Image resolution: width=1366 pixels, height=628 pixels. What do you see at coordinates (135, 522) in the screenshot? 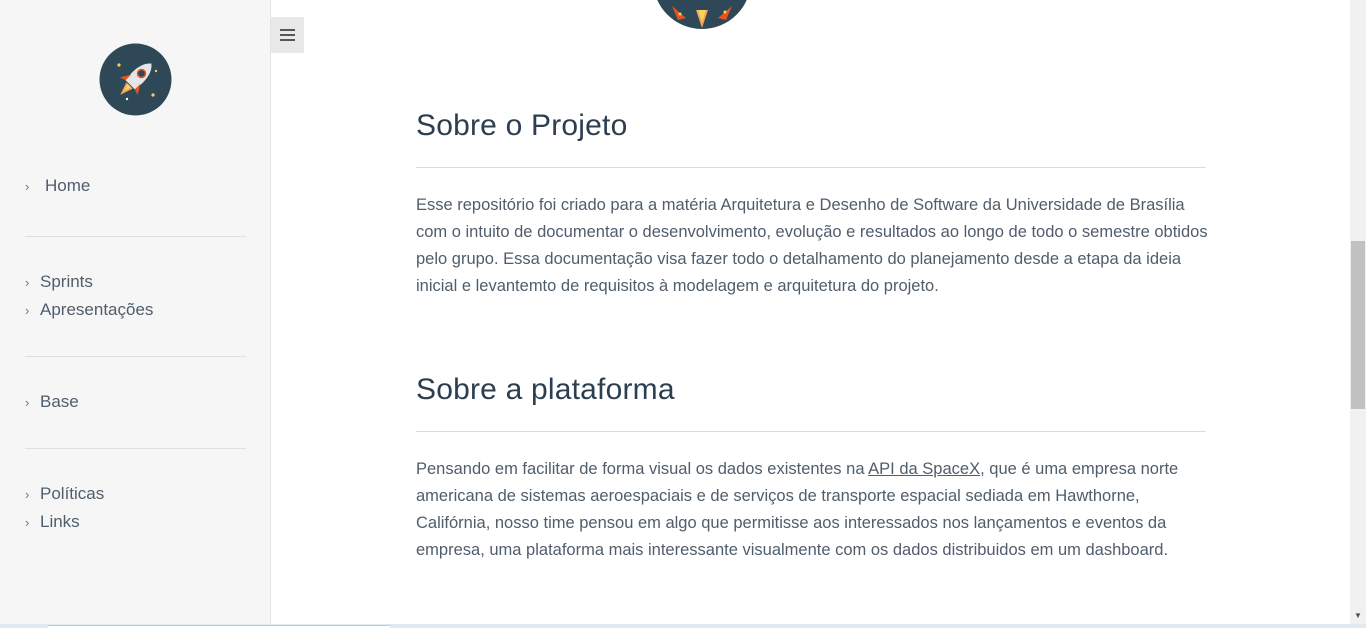
I see `sidebar-item-links: › Links` at bounding box center [135, 522].